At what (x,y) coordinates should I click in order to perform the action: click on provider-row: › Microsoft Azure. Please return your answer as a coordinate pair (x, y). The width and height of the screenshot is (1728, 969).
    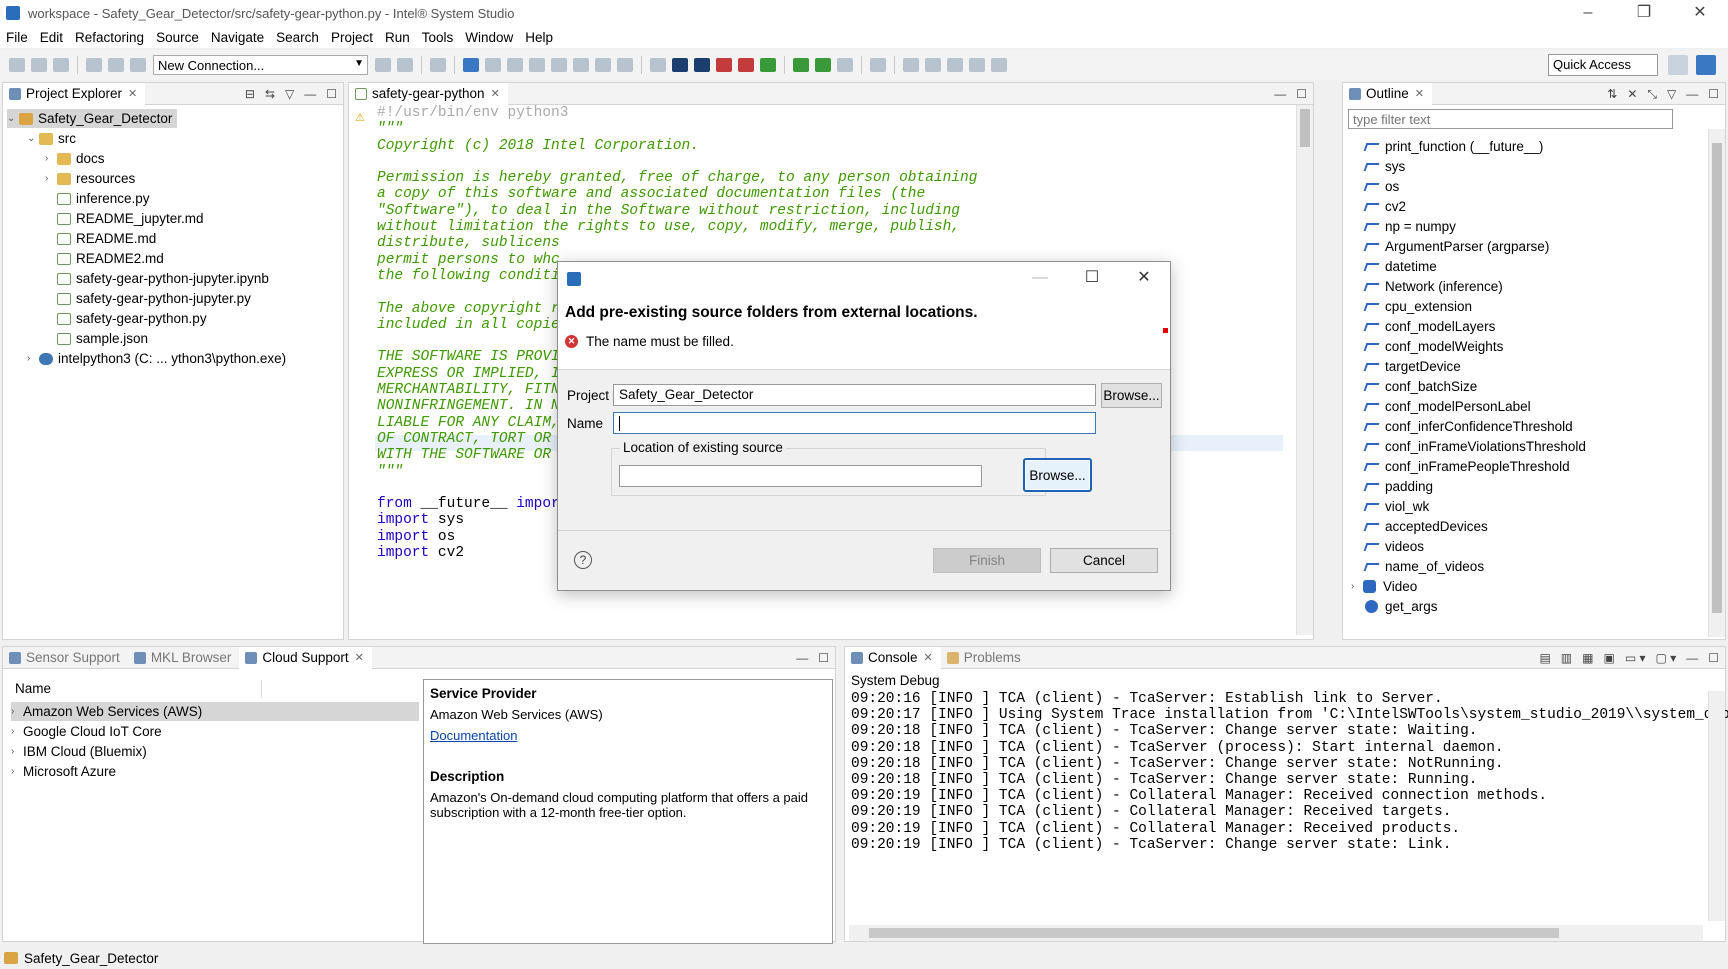
    Looking at the image, I should click on (215, 771).